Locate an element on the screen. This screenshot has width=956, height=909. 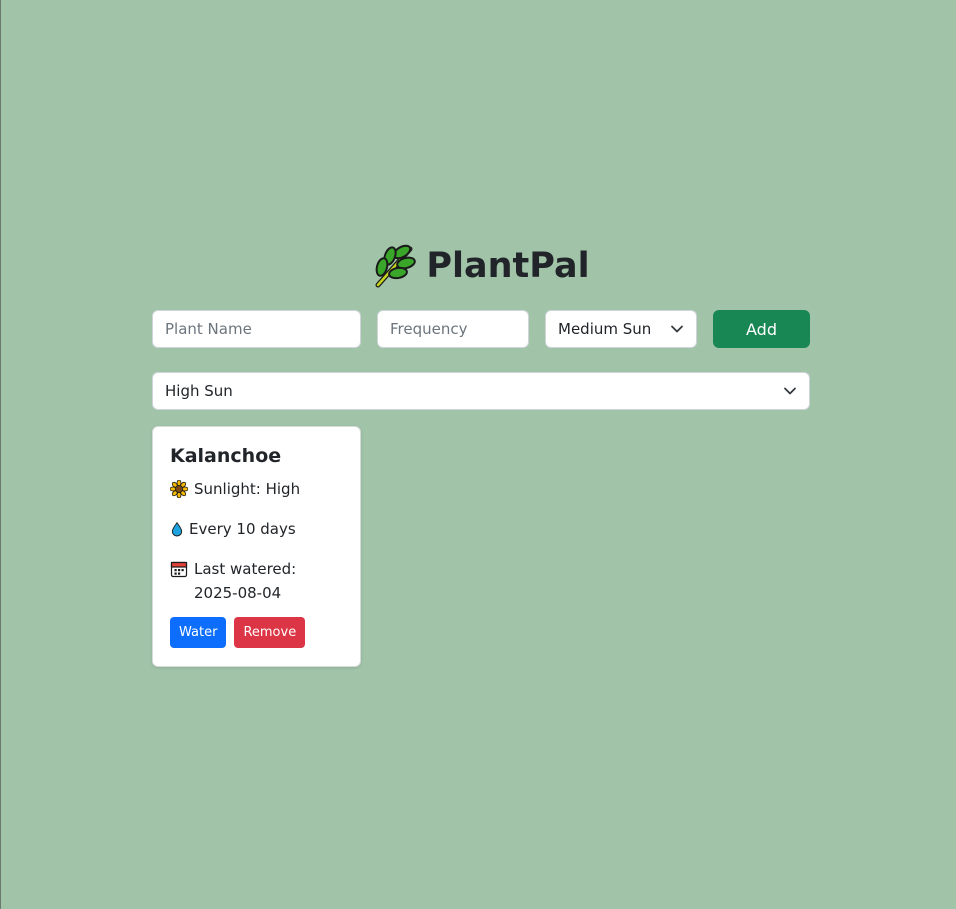
page-title: PlantPal is located at coordinates (481, 266).